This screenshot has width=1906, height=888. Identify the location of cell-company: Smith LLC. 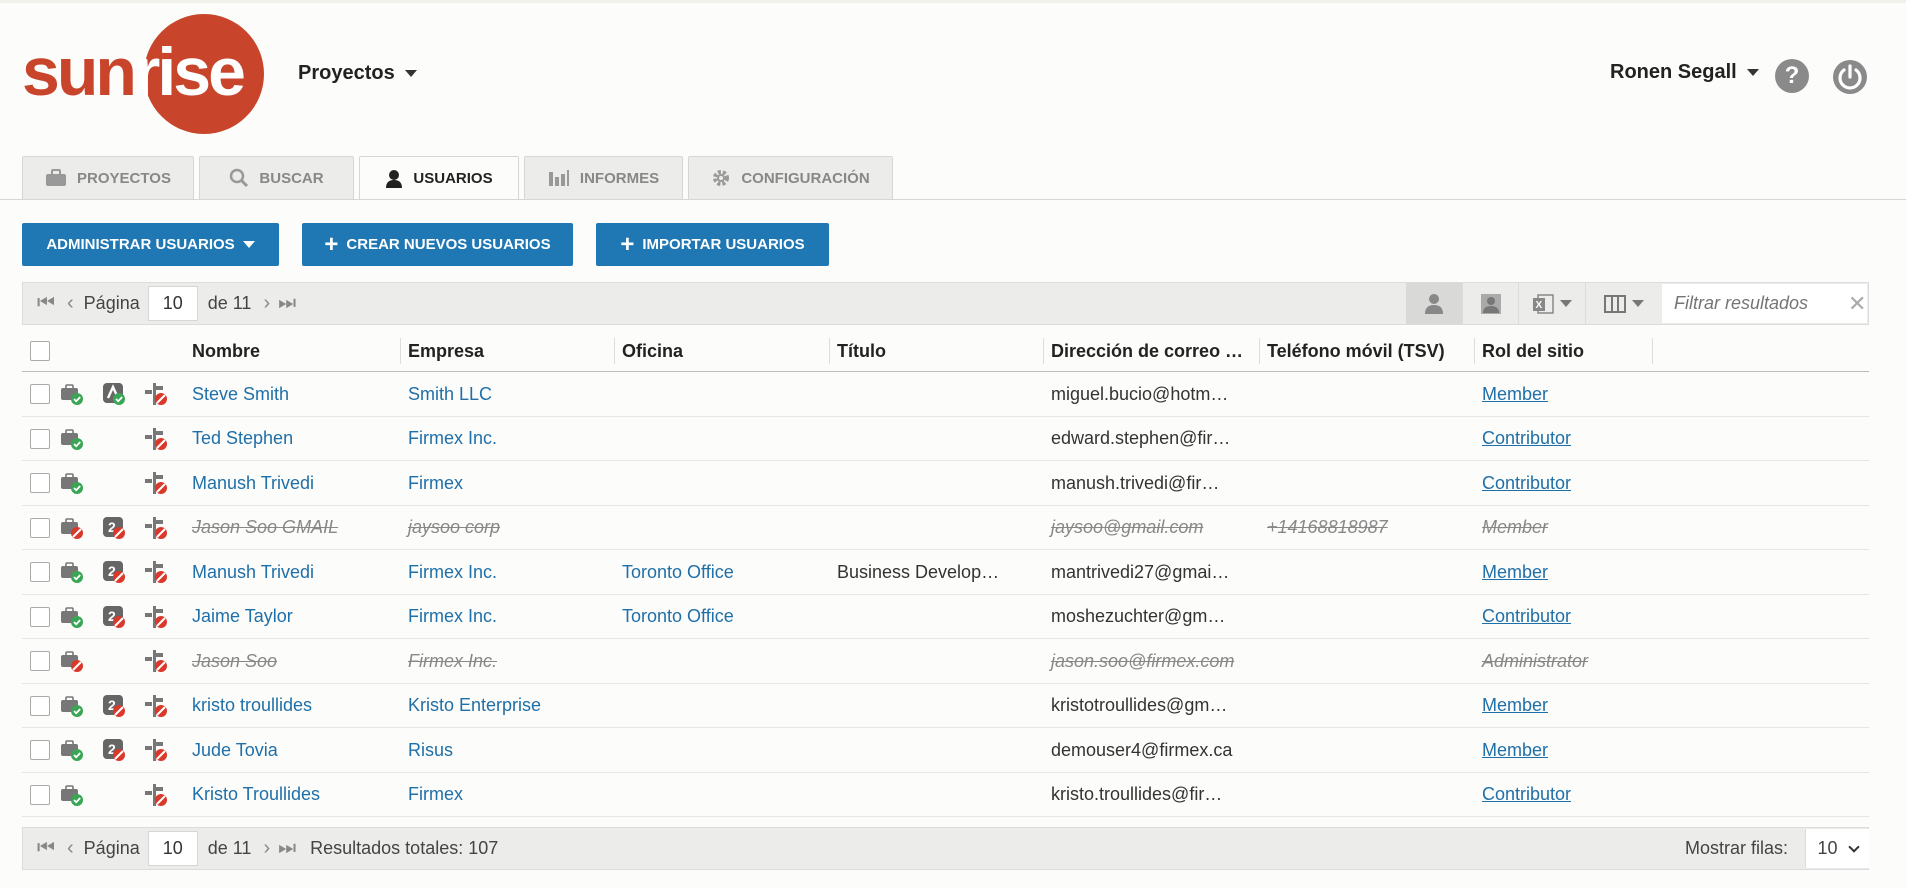
(506, 394).